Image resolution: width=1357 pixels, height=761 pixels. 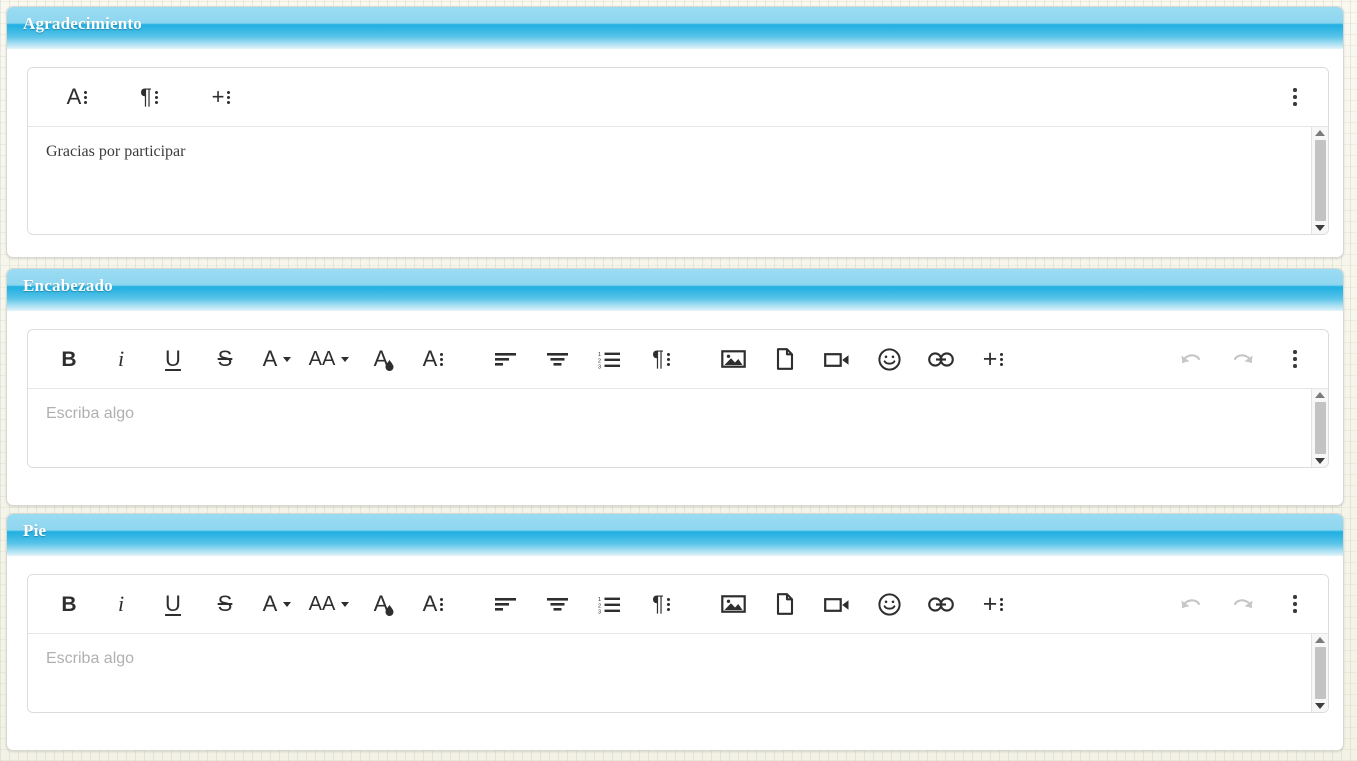 I want to click on strikethrough-glyph: S, so click(x=225, y=358).